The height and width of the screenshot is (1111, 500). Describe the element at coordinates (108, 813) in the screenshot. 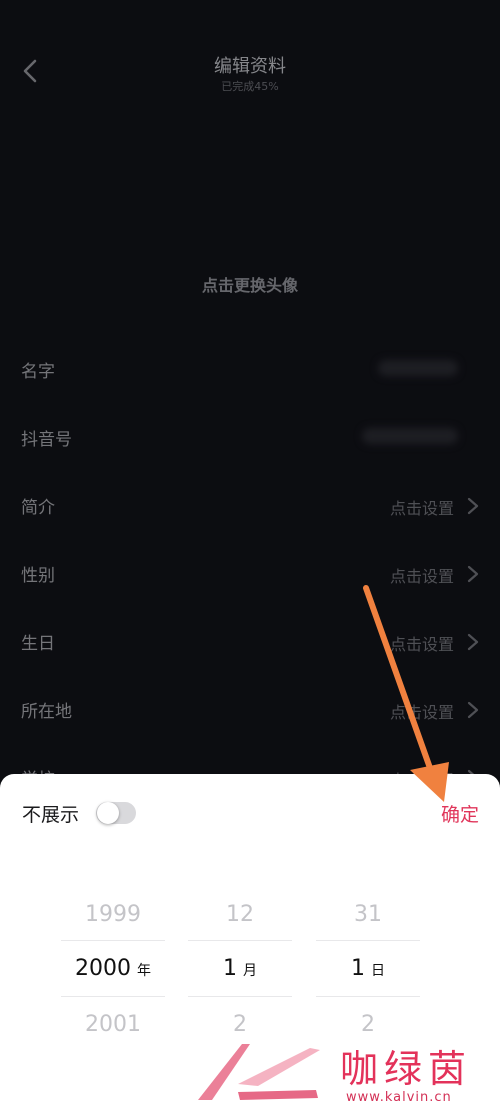

I see `toggle-knob` at that location.